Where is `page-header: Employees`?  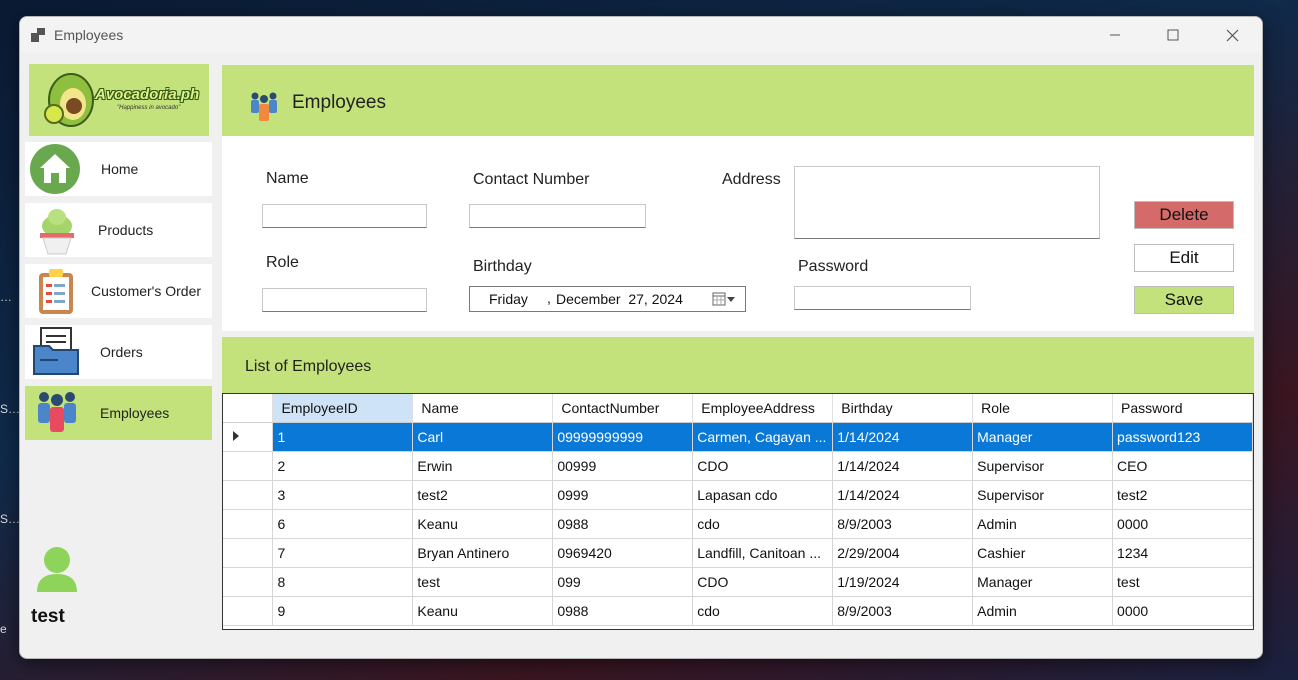 page-header: Employees is located at coordinates (738, 100).